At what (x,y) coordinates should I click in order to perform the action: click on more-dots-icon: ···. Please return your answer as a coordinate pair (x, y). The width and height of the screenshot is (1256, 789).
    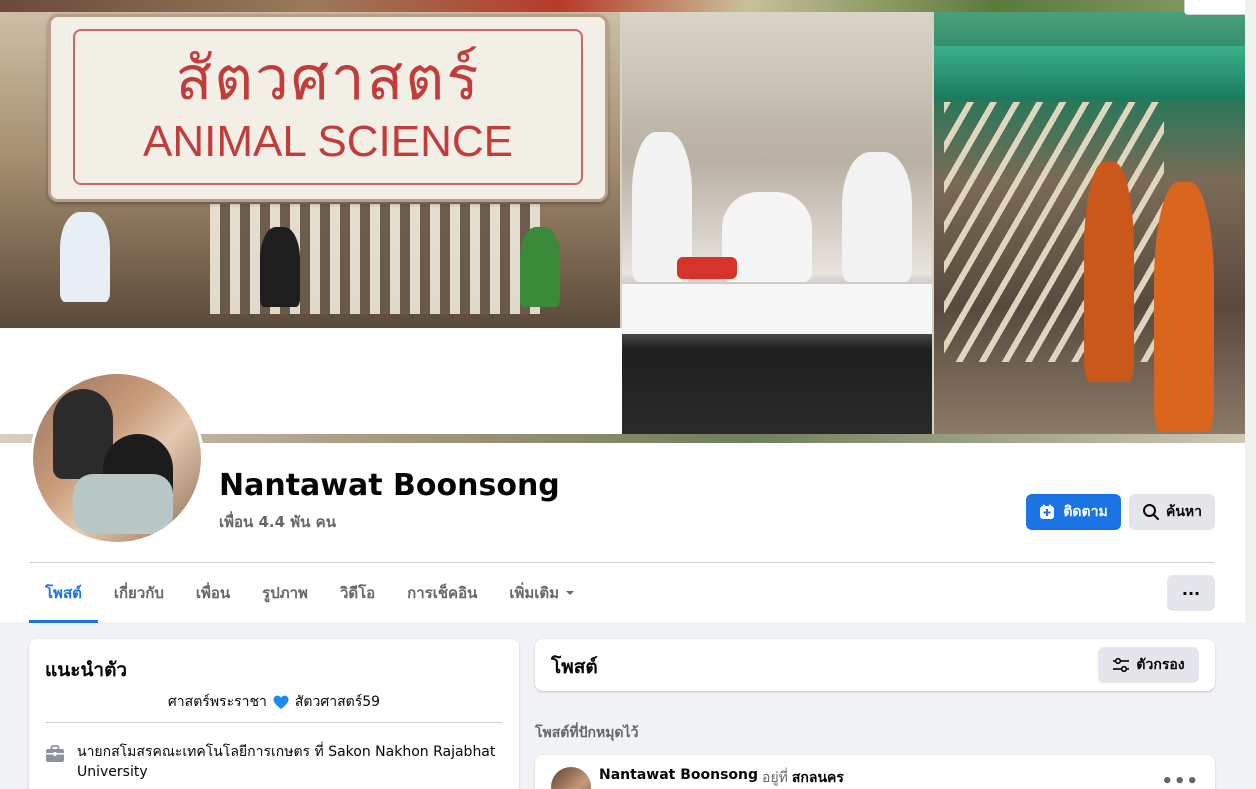
    Looking at the image, I should click on (1191, 593).